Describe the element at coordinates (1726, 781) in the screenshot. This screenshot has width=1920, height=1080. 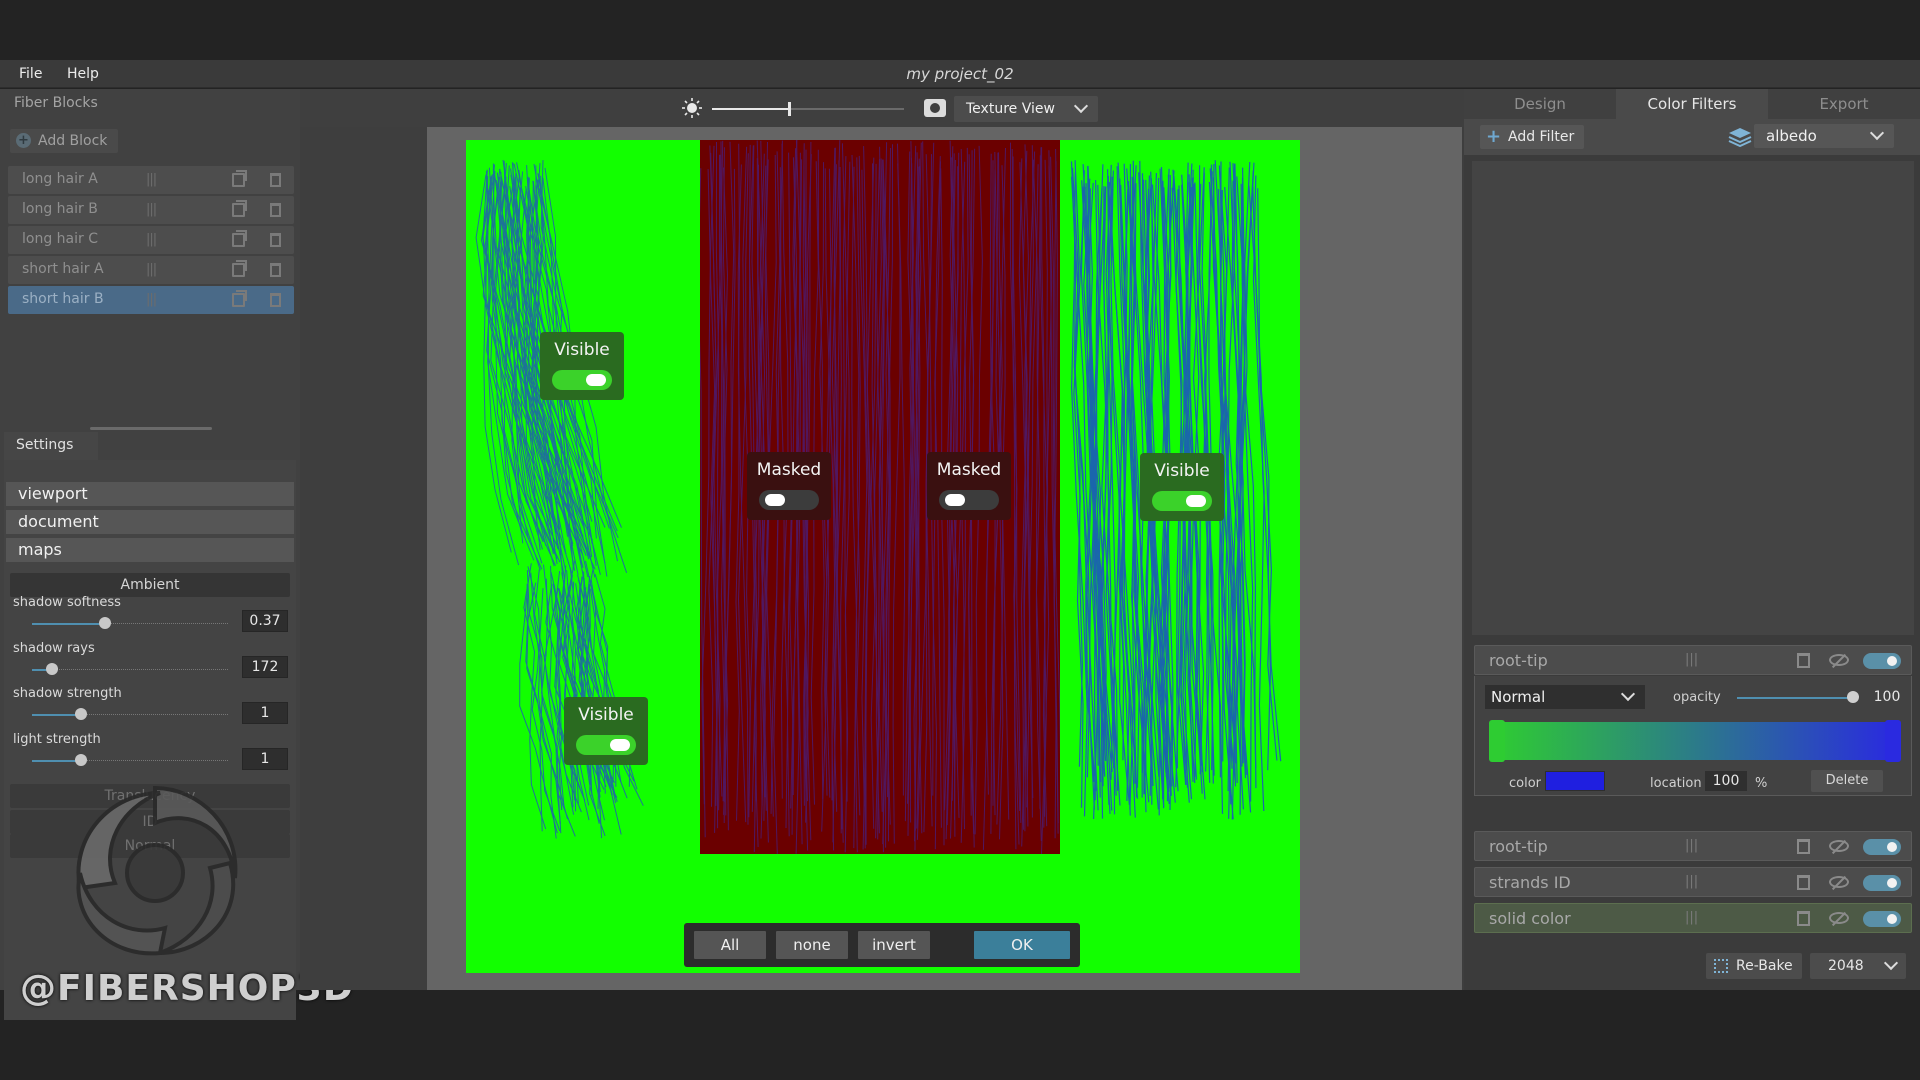
I see `location-value: 100` at that location.